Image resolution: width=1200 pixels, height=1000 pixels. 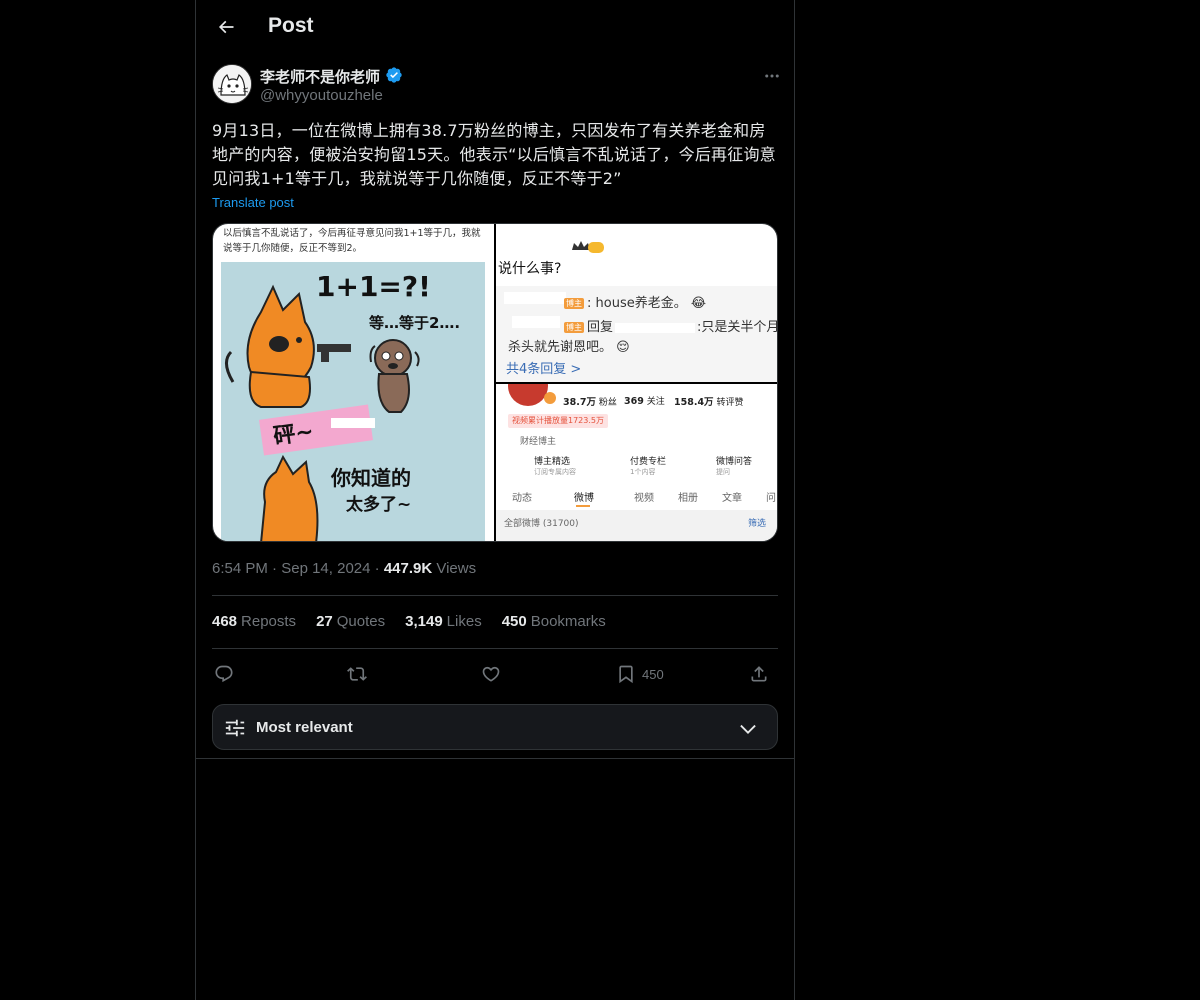 What do you see at coordinates (530, 269) in the screenshot?
I see `comment-title: 说什么事?` at bounding box center [530, 269].